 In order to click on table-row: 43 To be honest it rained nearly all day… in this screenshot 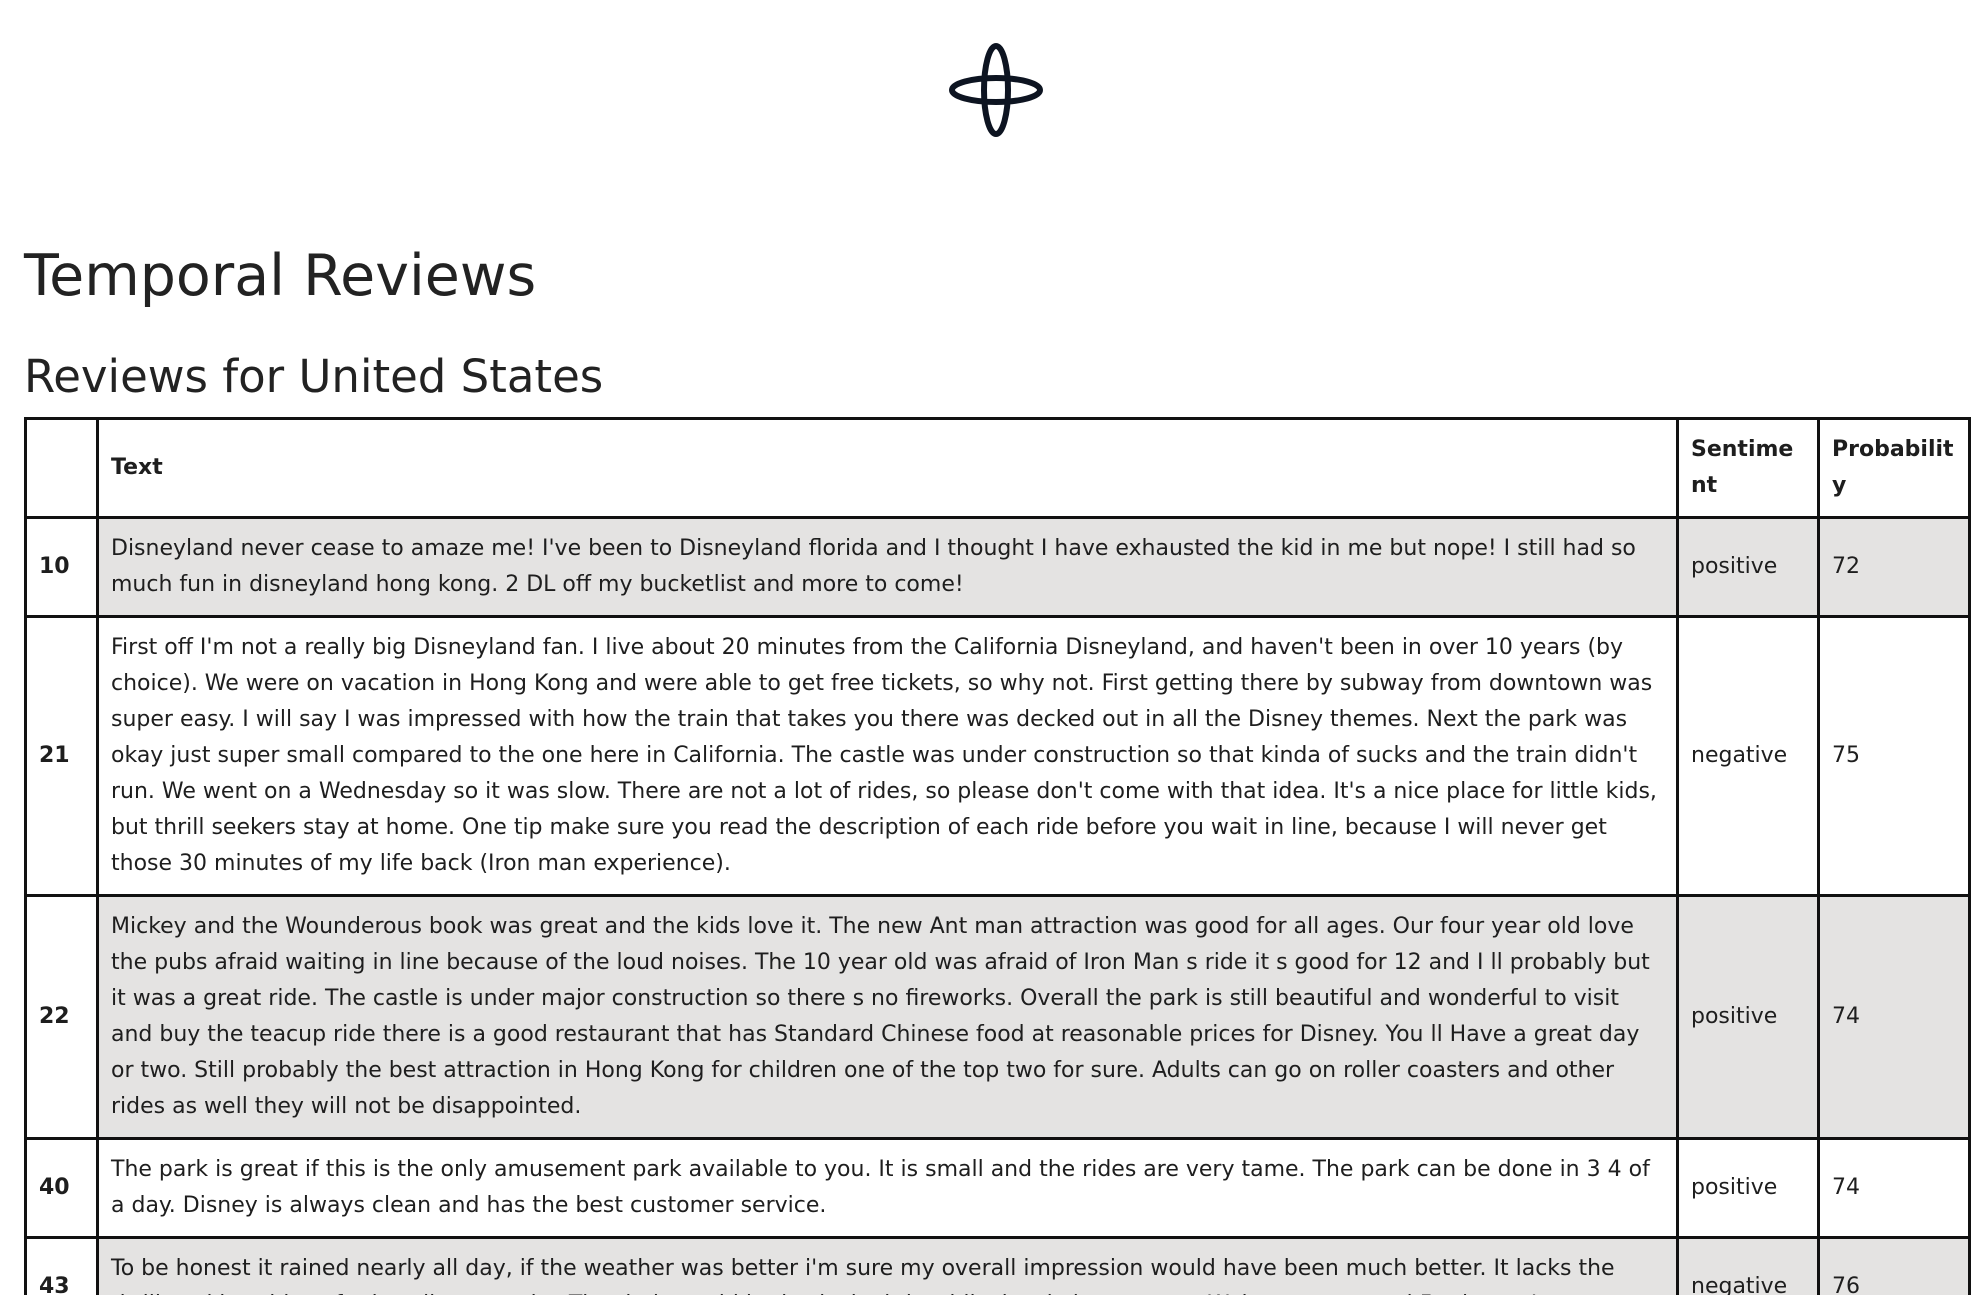, I will do `click(997, 1265)`.